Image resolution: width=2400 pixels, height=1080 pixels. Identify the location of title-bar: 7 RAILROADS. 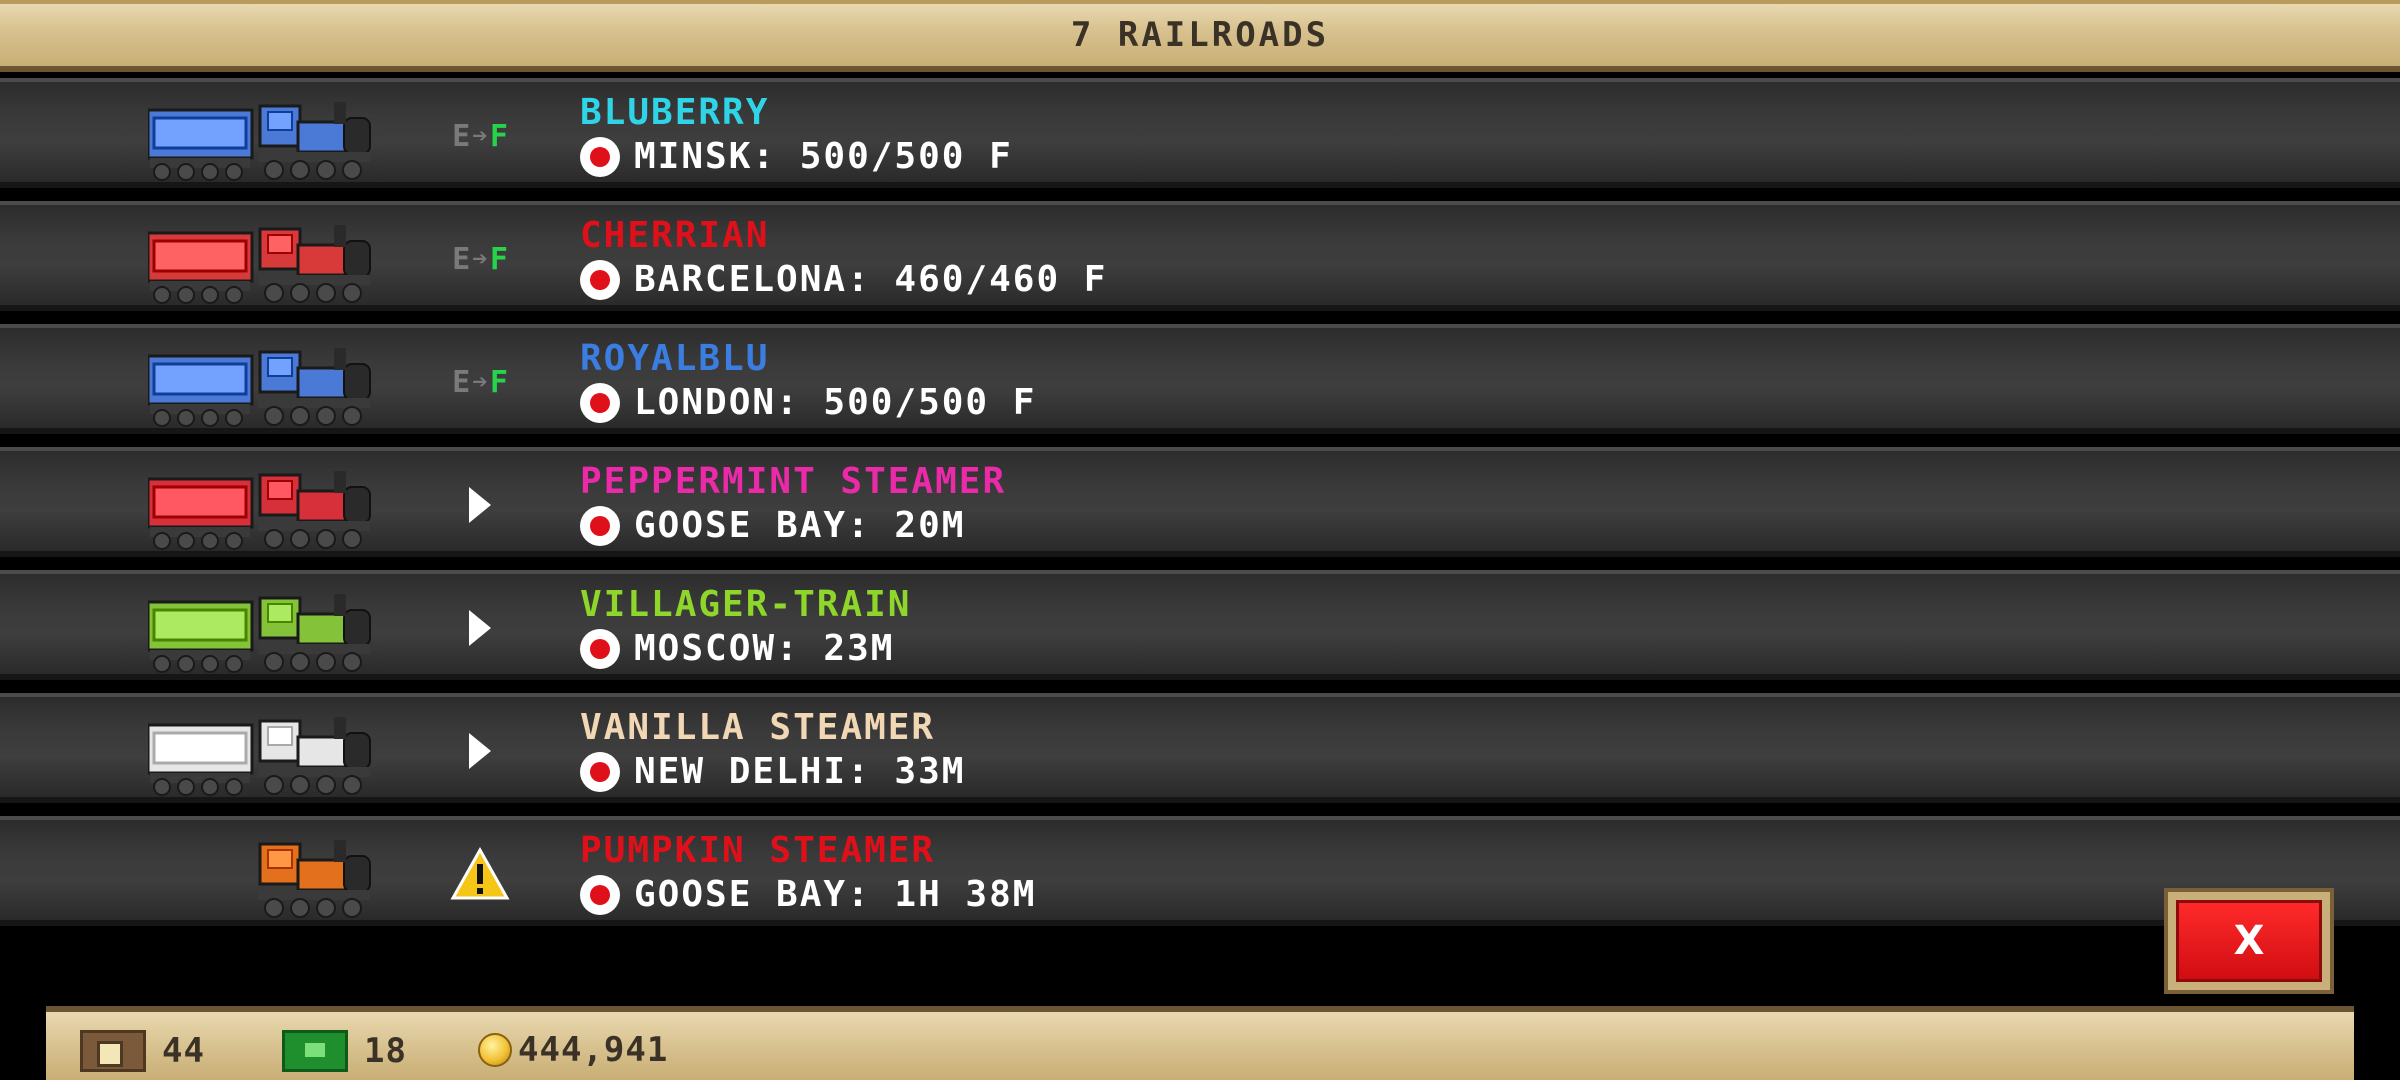
(1200, 36).